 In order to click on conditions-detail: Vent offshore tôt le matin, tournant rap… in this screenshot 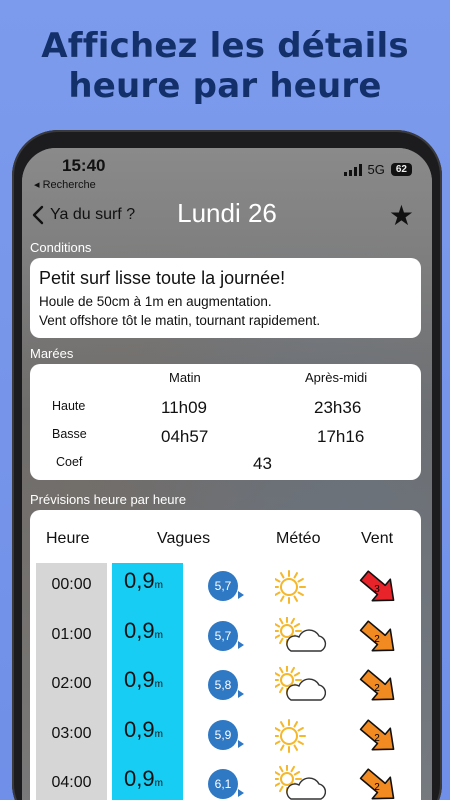, I will do `click(180, 320)`.